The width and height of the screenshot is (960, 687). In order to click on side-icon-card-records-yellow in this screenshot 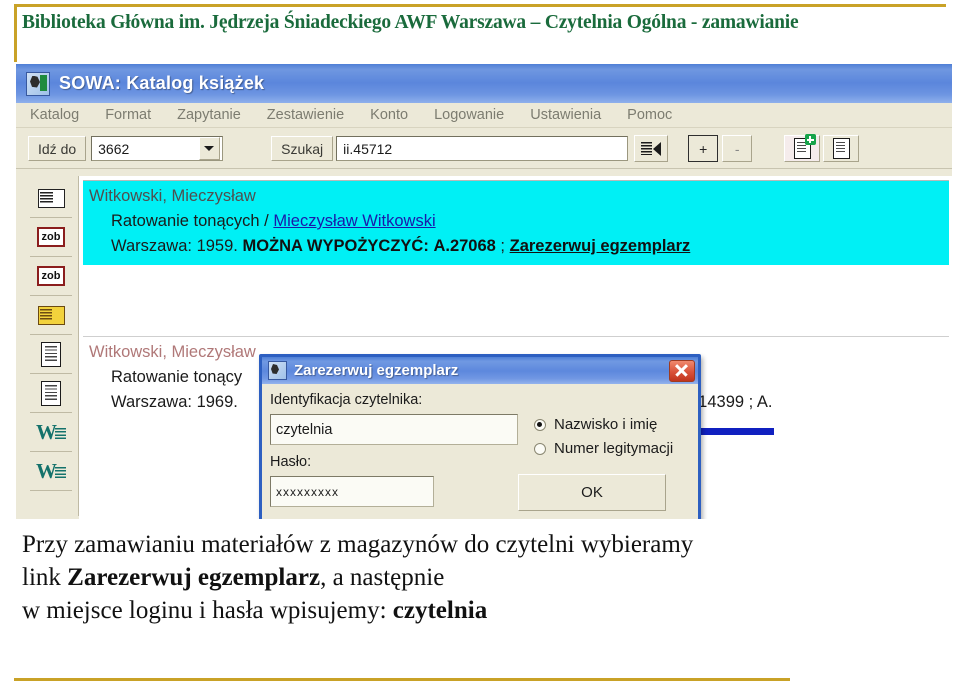, I will do `click(51, 315)`.